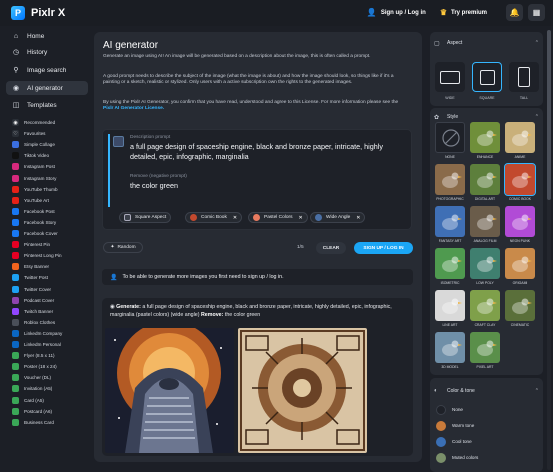 This screenshot has width=553, height=472. What do you see at coordinates (549, 250) in the screenshot?
I see `right-panel-scrollbar` at bounding box center [549, 250].